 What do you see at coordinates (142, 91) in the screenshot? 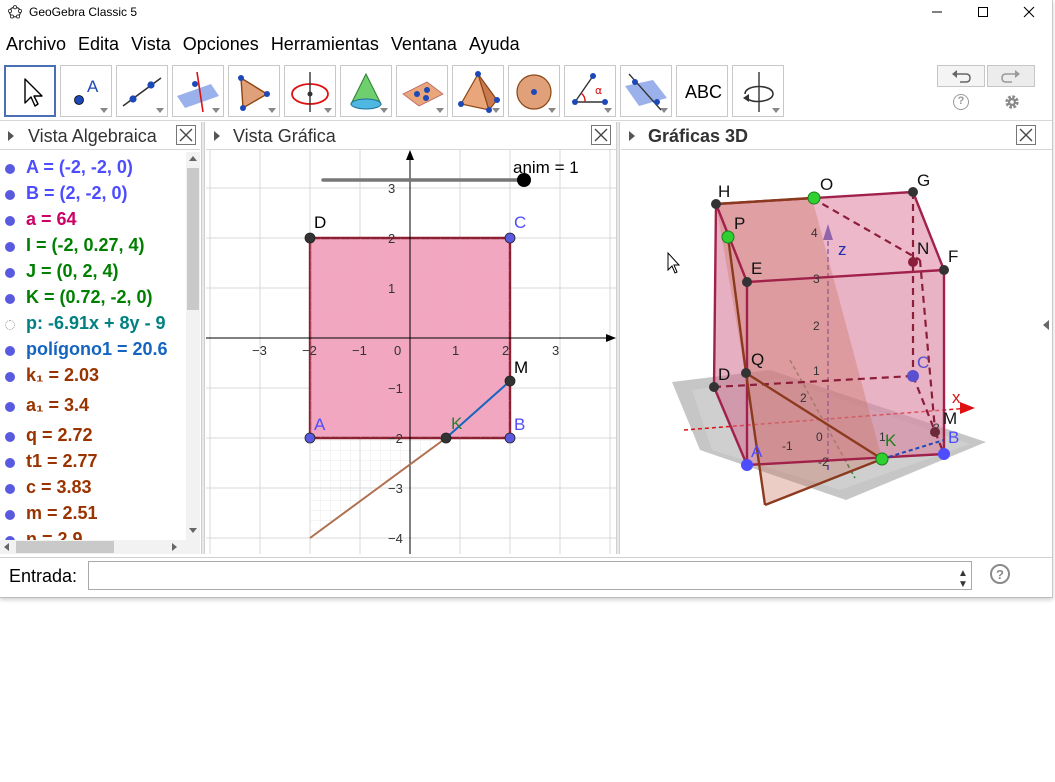
I see `line-tool-button` at bounding box center [142, 91].